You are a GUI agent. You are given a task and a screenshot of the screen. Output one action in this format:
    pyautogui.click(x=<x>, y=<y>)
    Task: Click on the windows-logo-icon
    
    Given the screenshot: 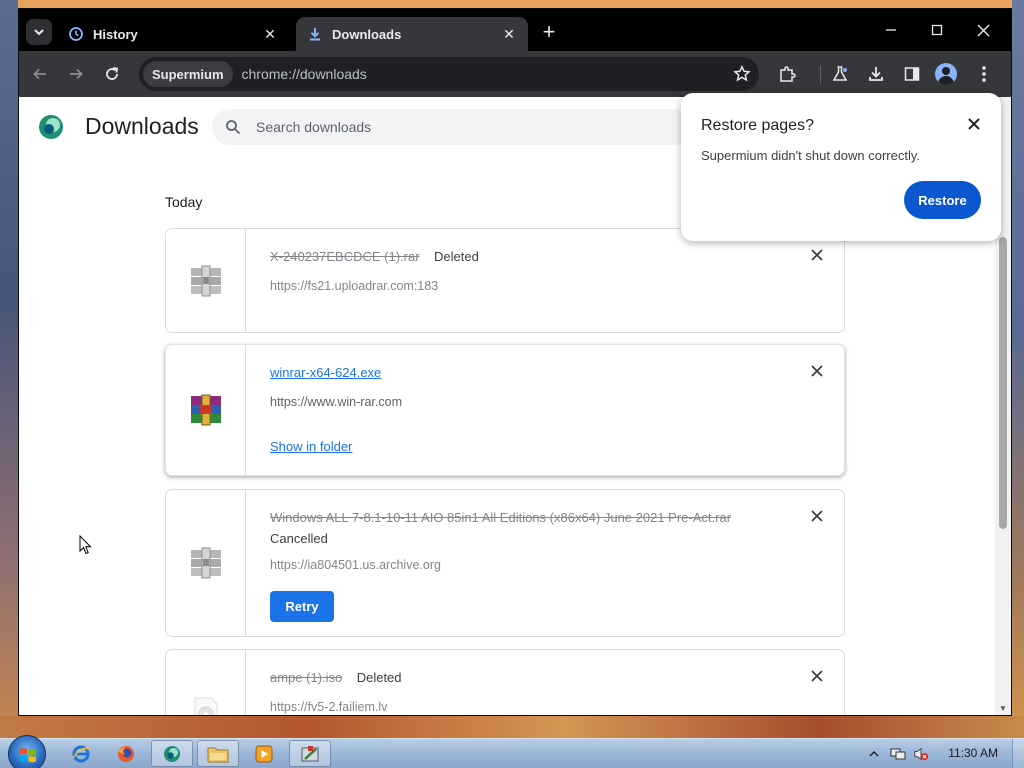 What is the action you would take?
    pyautogui.click(x=28, y=755)
    